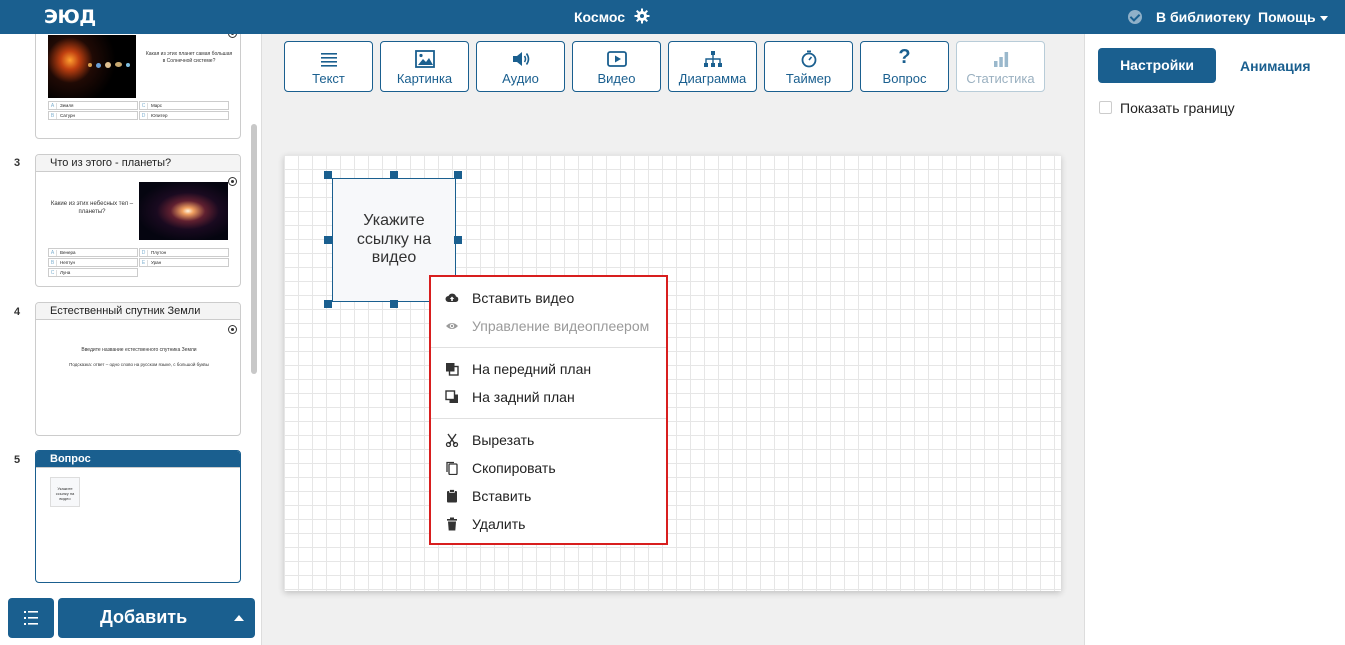 This screenshot has height=645, width=1345. I want to click on menu-bring-front: На передний план, so click(548, 369).